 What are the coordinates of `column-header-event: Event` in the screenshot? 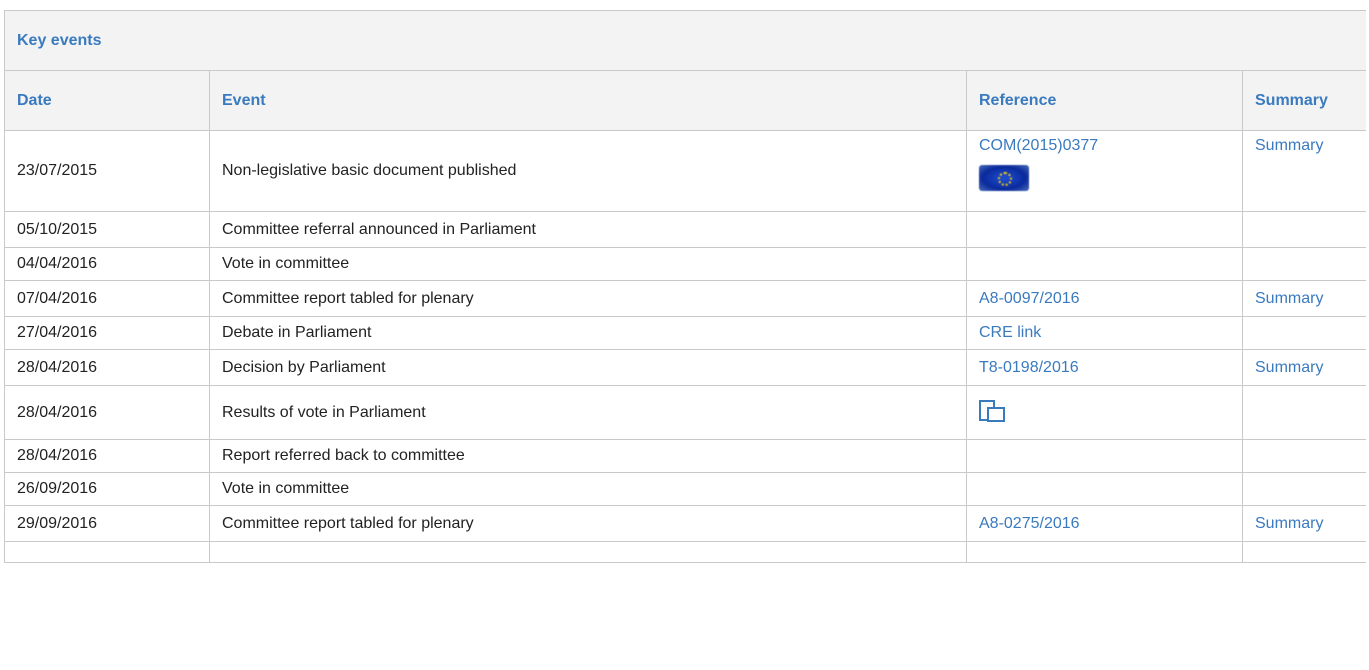 It's located at (588, 100).